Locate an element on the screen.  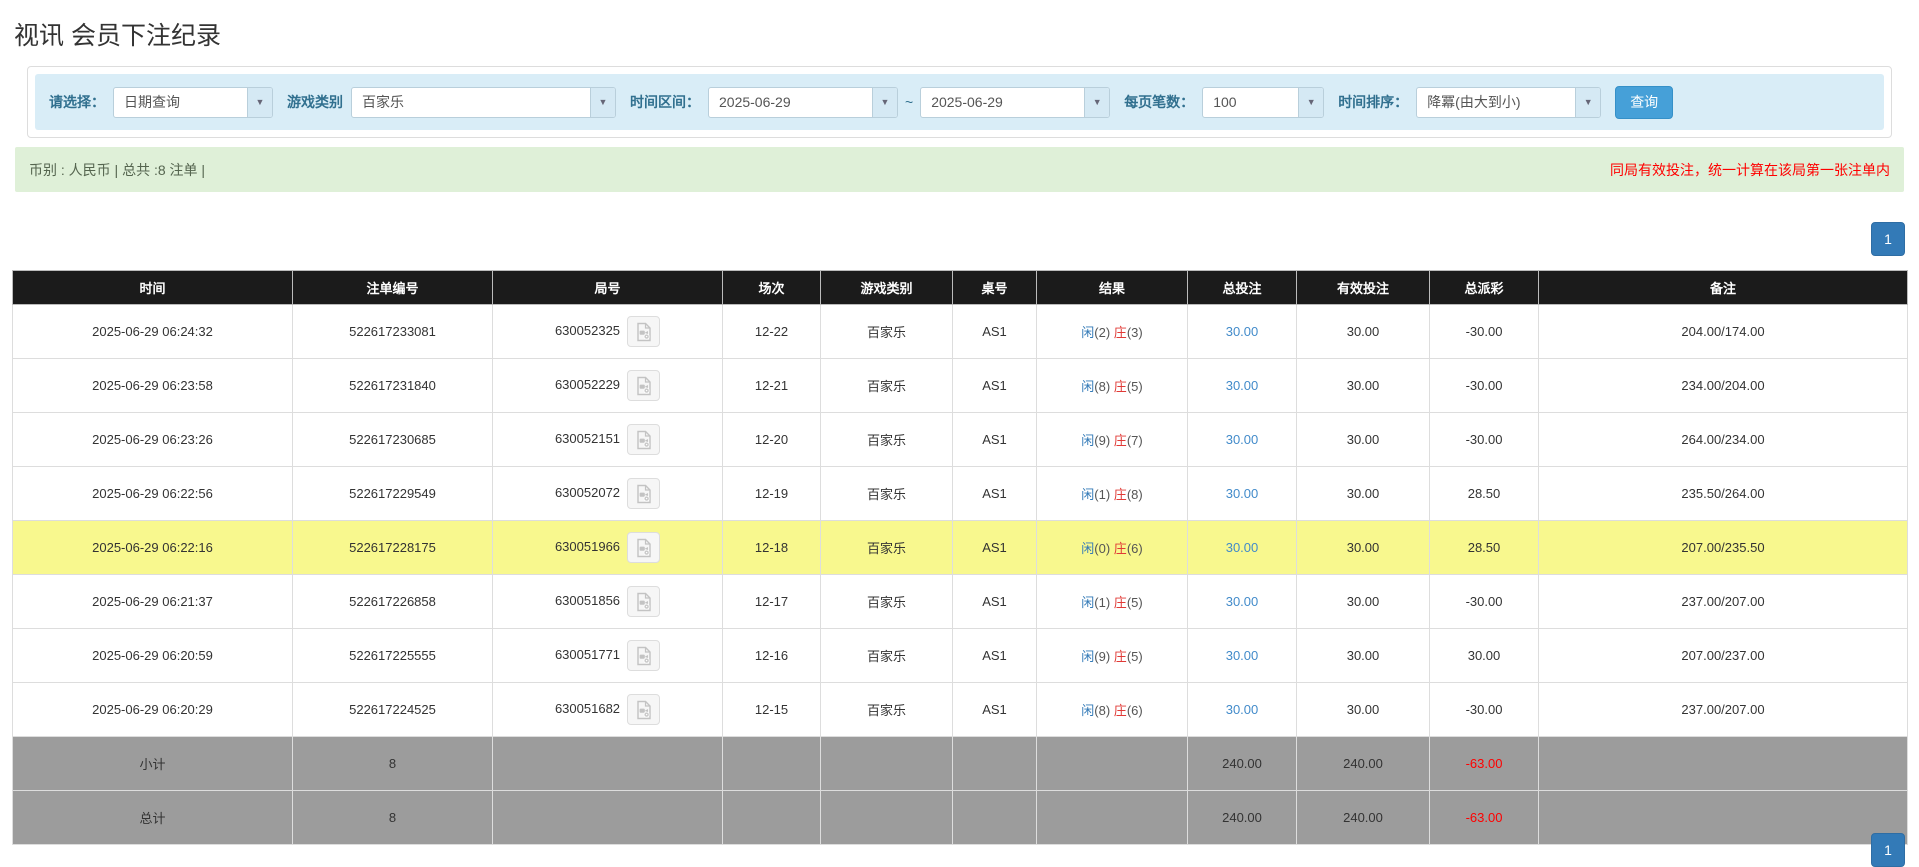
cell-result: 闲(9) 庄(5) is located at coordinates (1112, 655).